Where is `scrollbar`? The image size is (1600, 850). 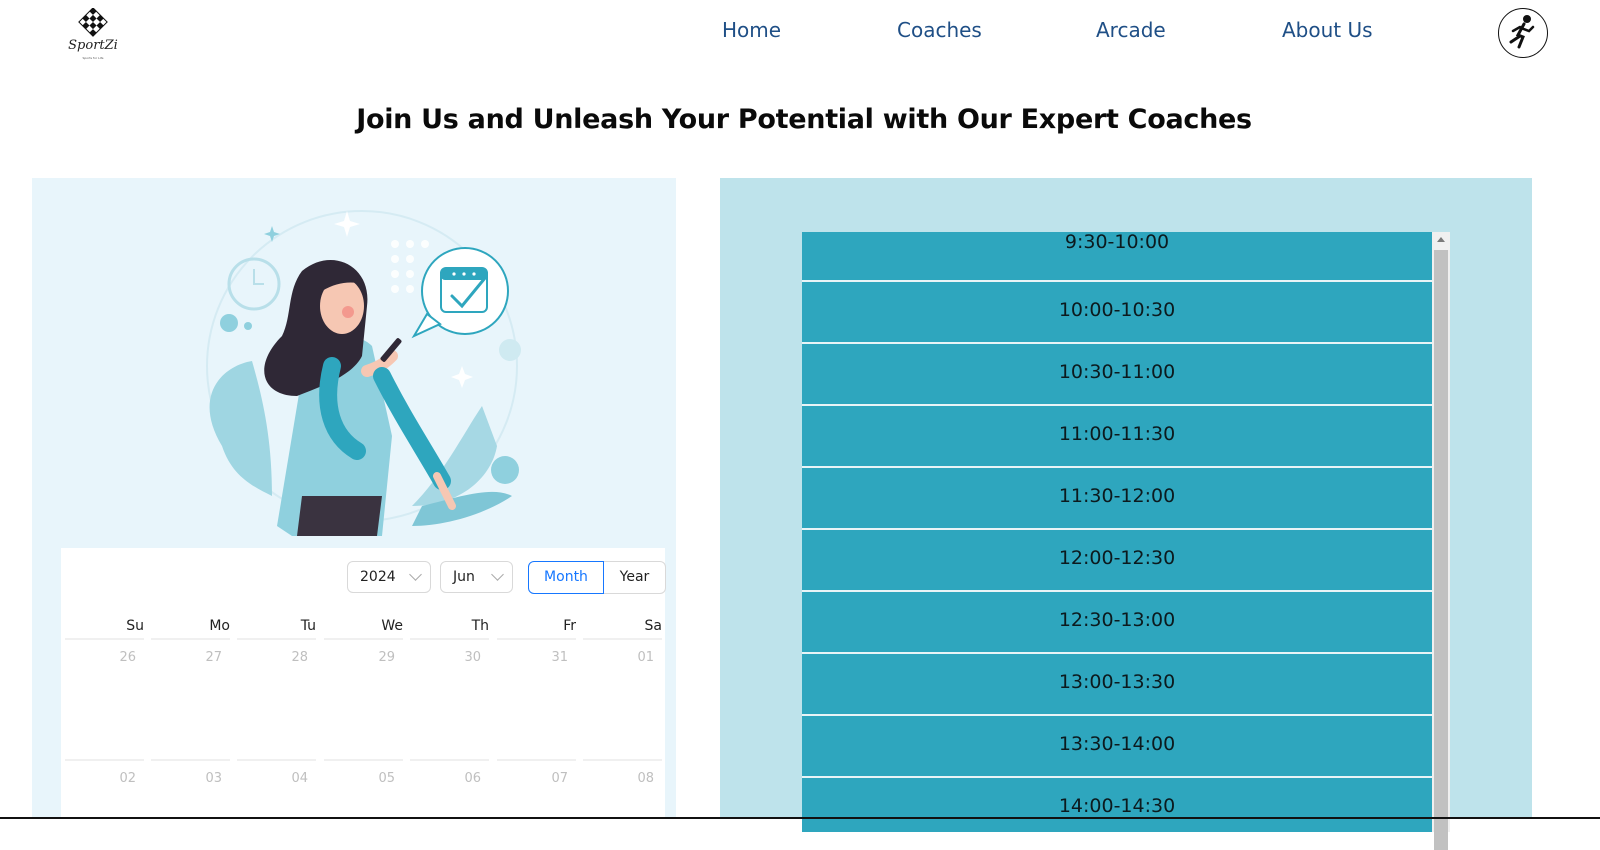 scrollbar is located at coordinates (1441, 541).